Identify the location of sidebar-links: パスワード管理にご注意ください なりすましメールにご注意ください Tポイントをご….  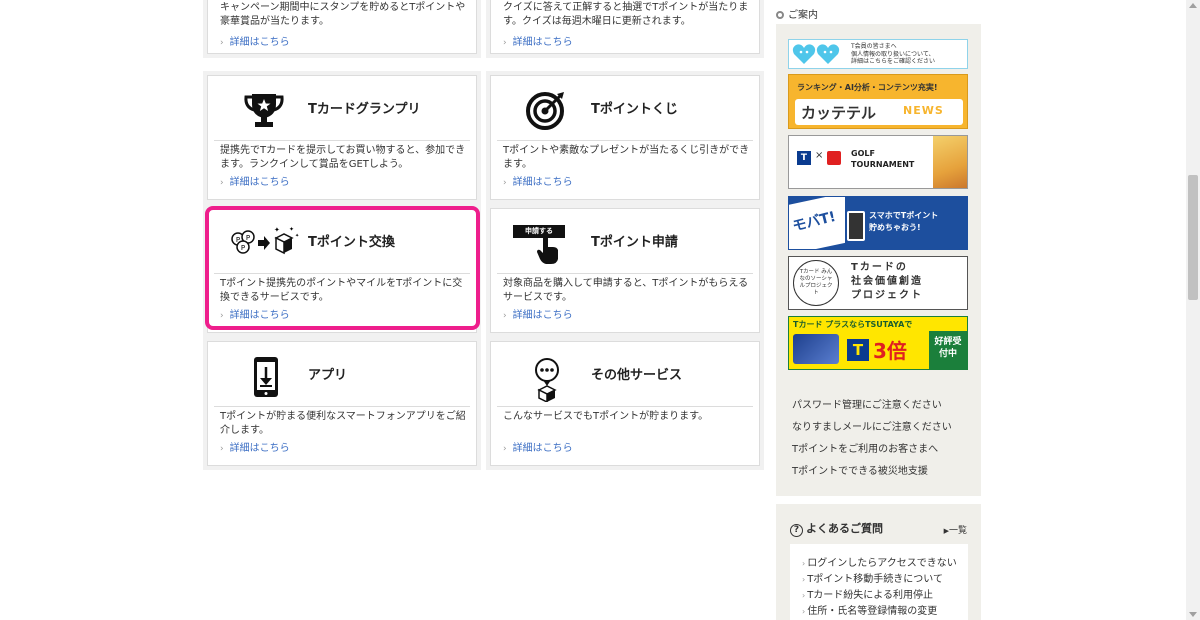
(872, 440).